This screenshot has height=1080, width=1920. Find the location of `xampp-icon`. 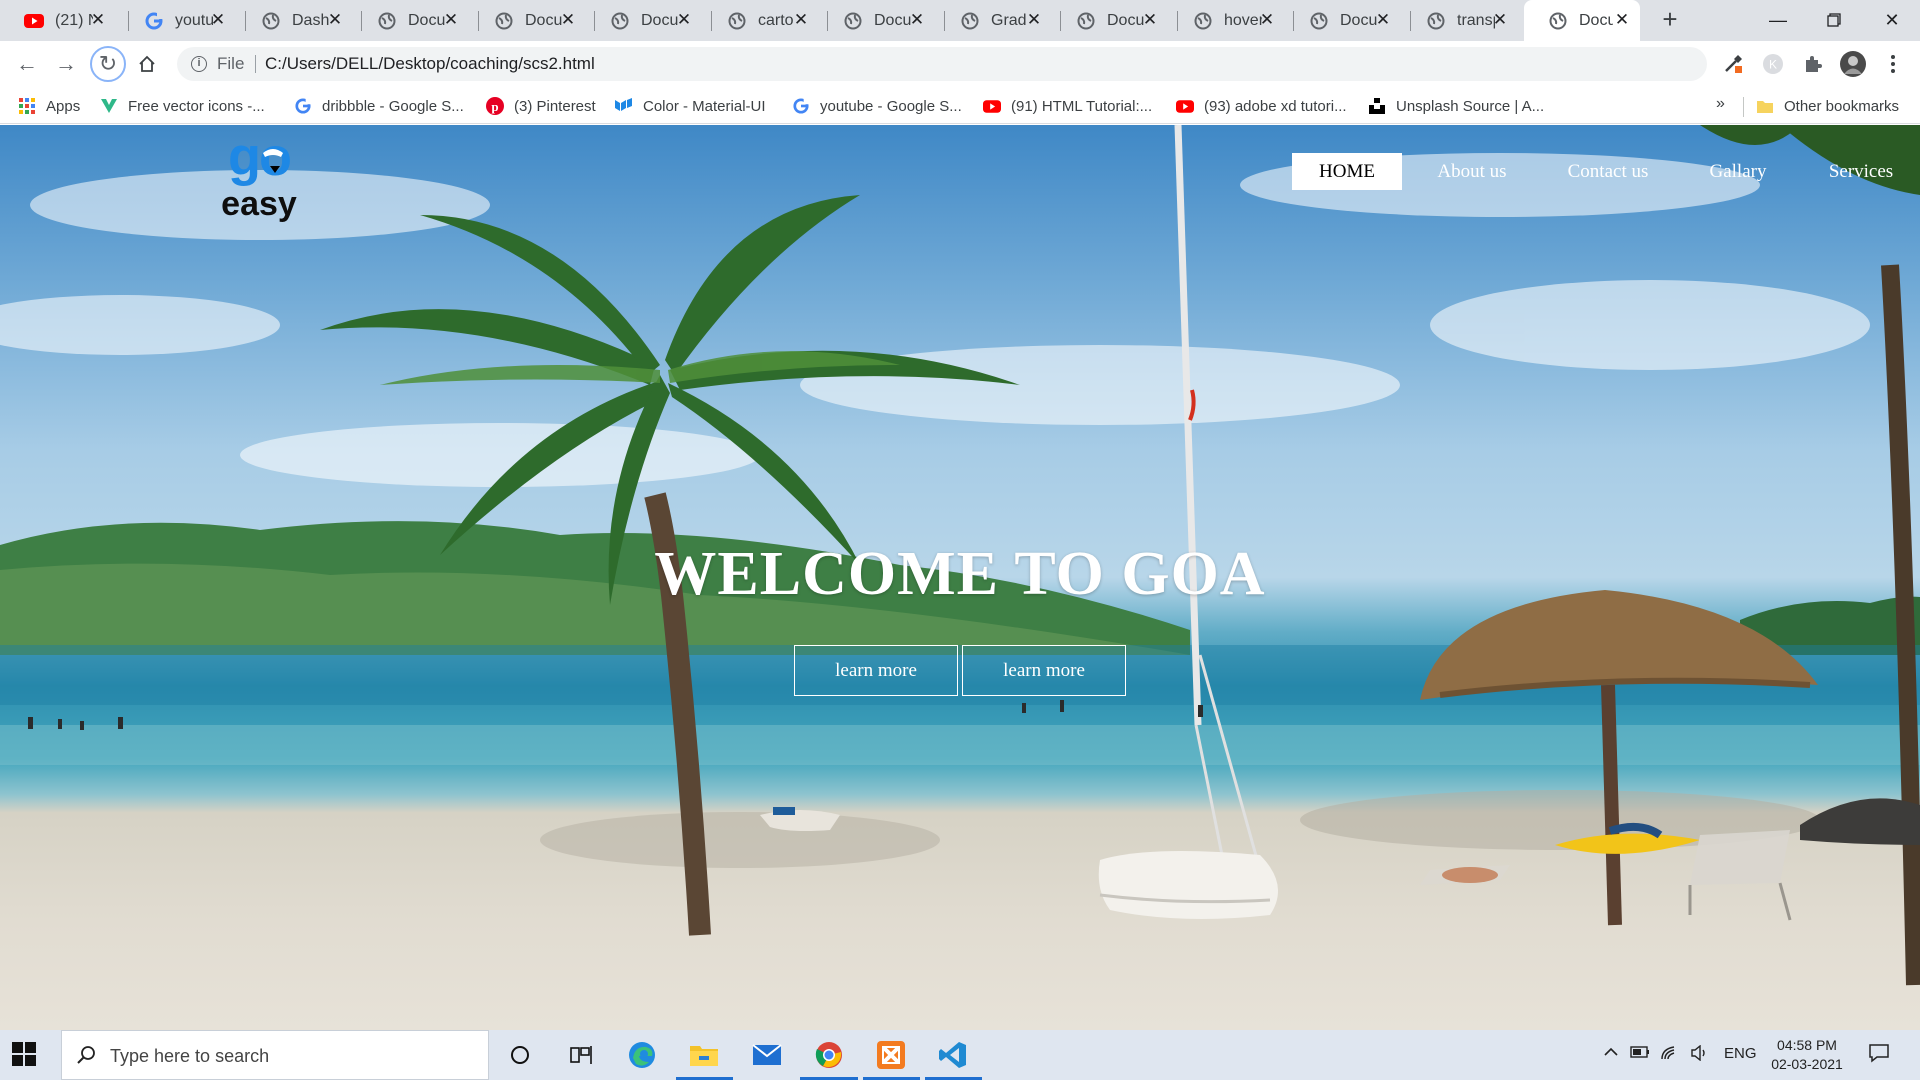

xampp-icon is located at coordinates (891, 1055).